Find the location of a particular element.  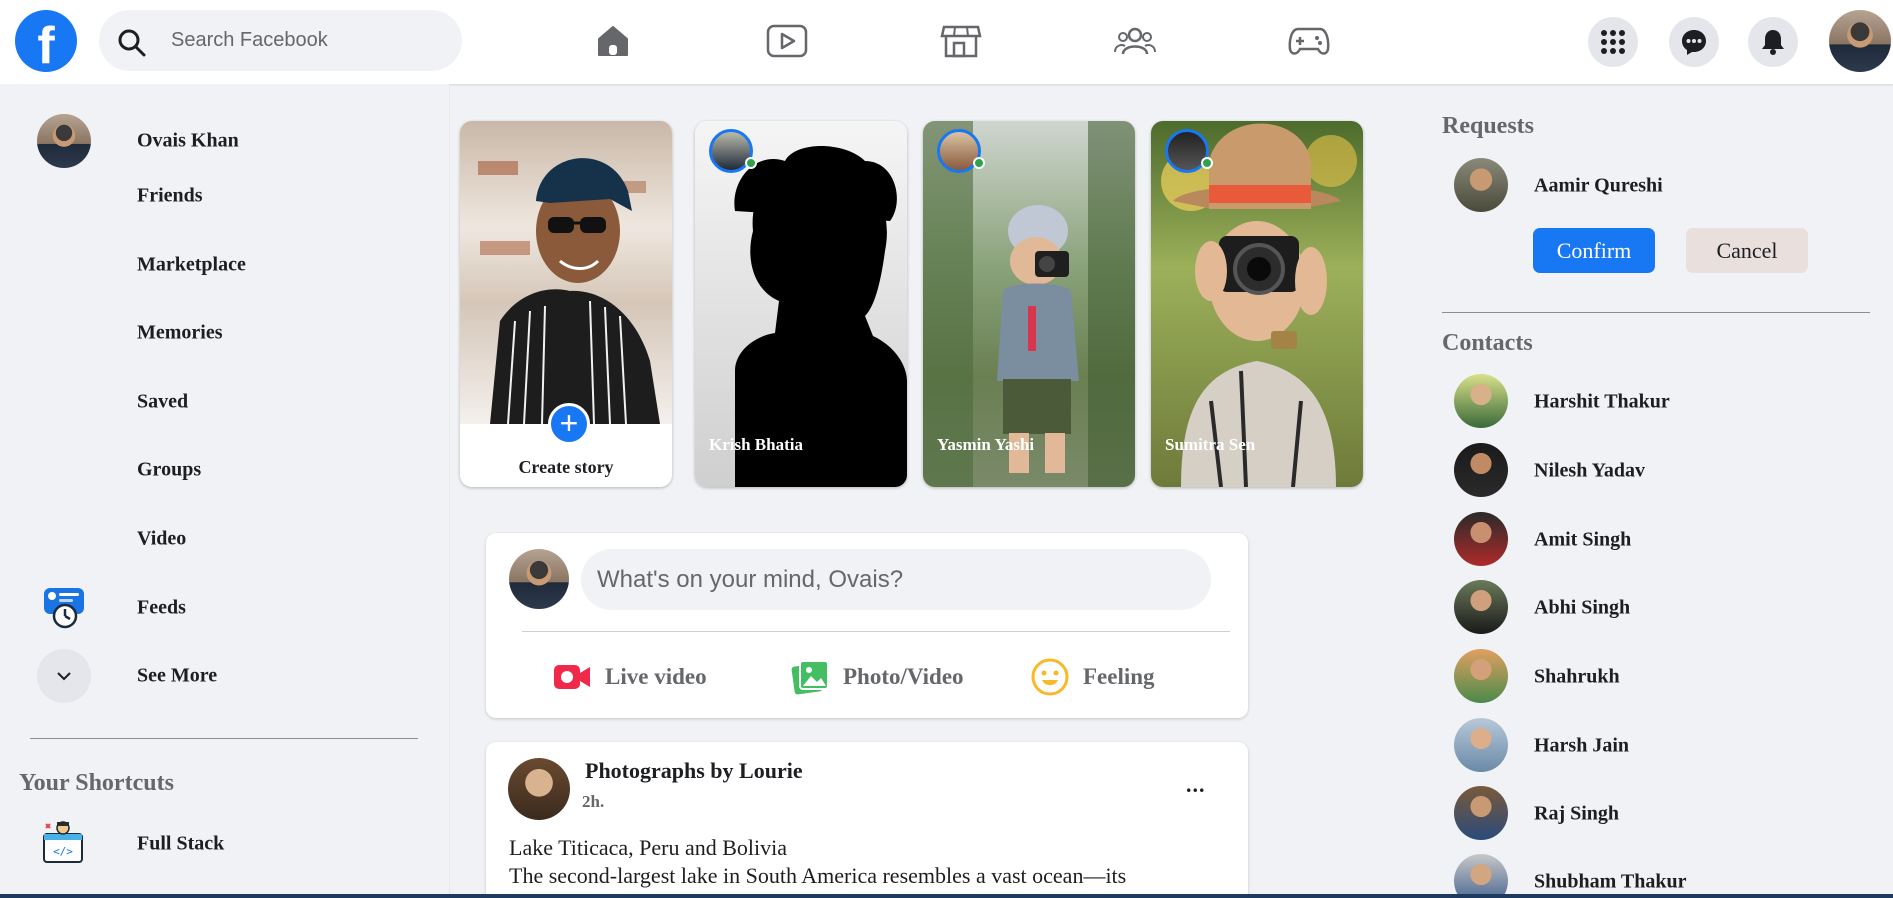

notifications-icon is located at coordinates (1773, 42).